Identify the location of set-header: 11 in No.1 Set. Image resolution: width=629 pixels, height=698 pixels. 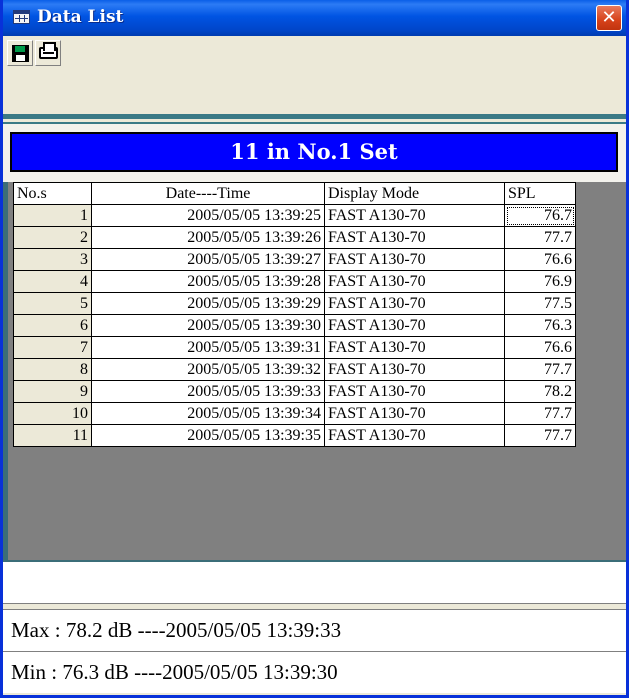
(314, 152).